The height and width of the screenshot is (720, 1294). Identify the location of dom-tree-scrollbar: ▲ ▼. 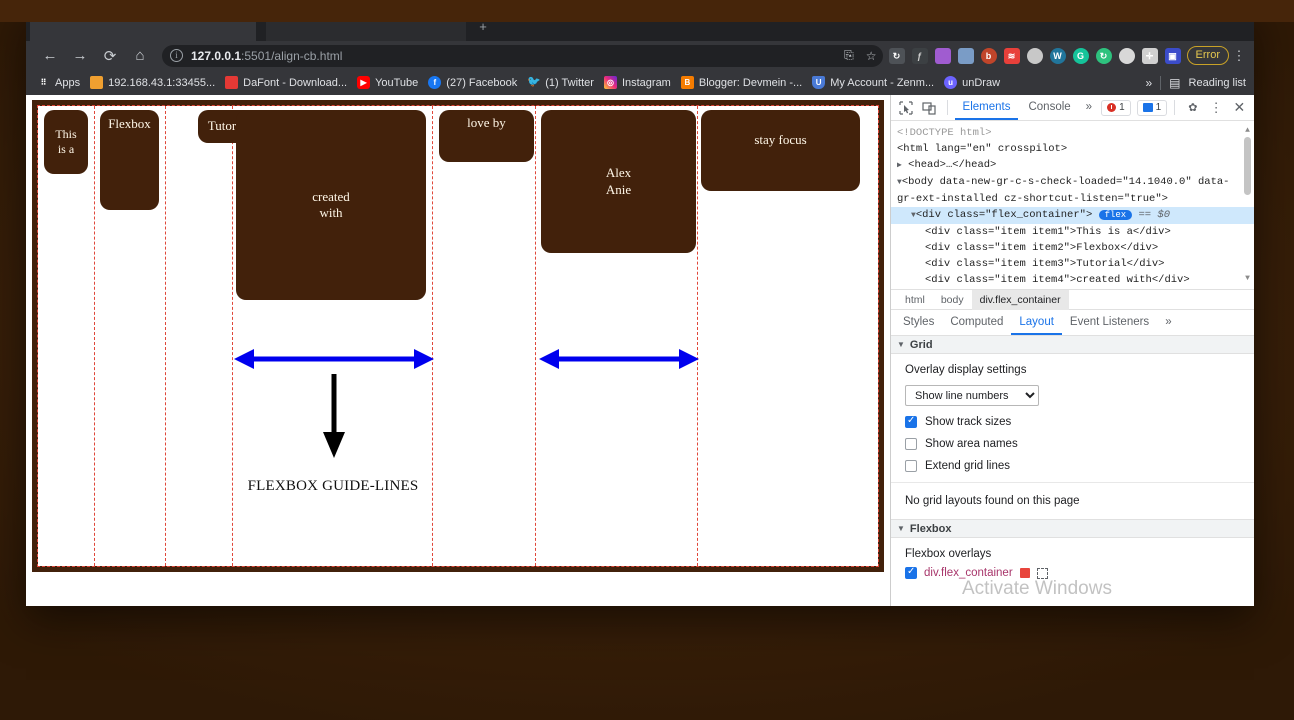
(1247, 205).